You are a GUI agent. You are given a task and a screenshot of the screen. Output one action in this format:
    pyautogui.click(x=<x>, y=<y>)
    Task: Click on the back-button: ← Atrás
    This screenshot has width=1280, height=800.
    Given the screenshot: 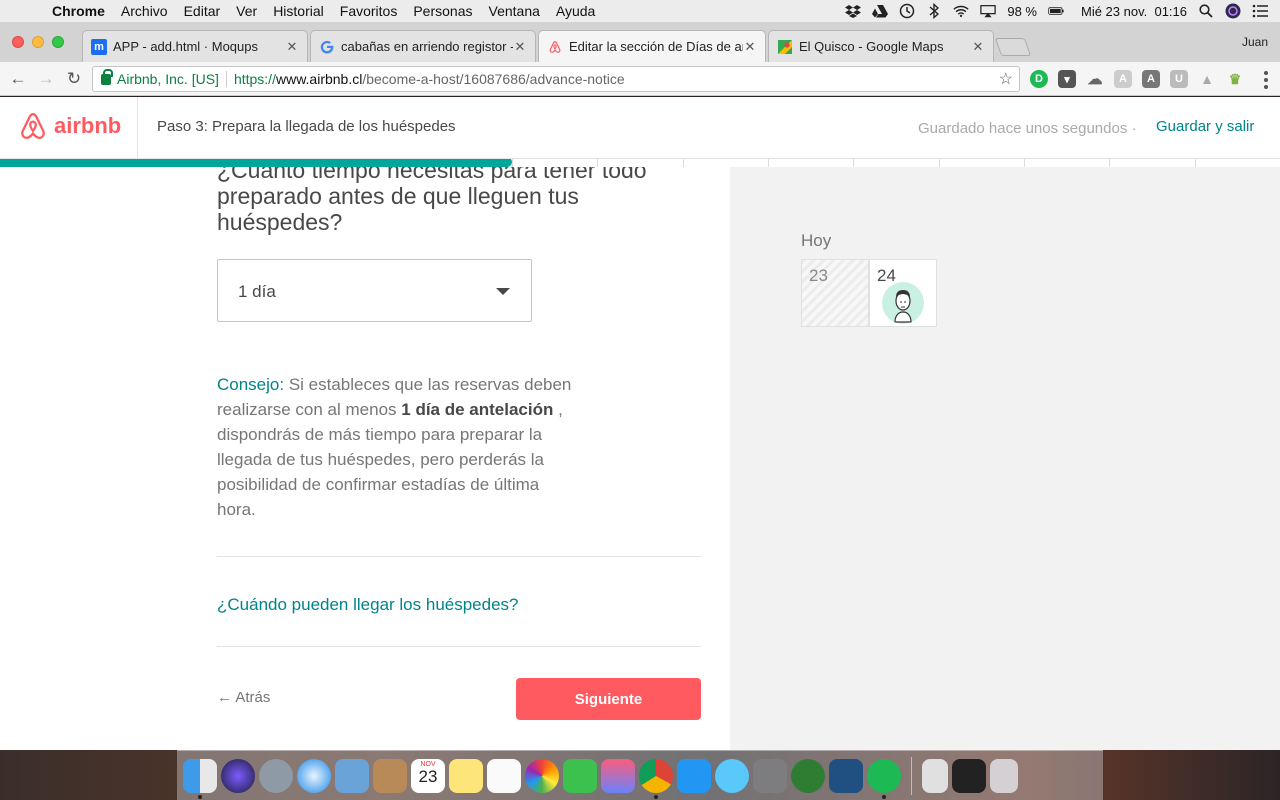 What is the action you would take?
    pyautogui.click(x=243, y=697)
    